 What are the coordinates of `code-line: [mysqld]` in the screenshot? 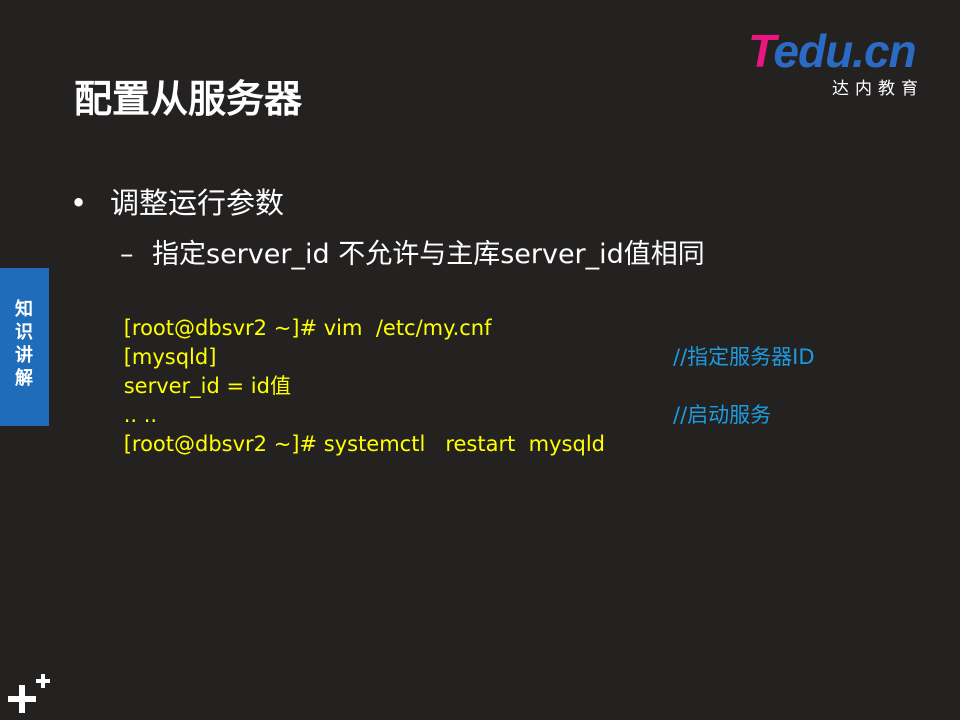 It's located at (477, 341).